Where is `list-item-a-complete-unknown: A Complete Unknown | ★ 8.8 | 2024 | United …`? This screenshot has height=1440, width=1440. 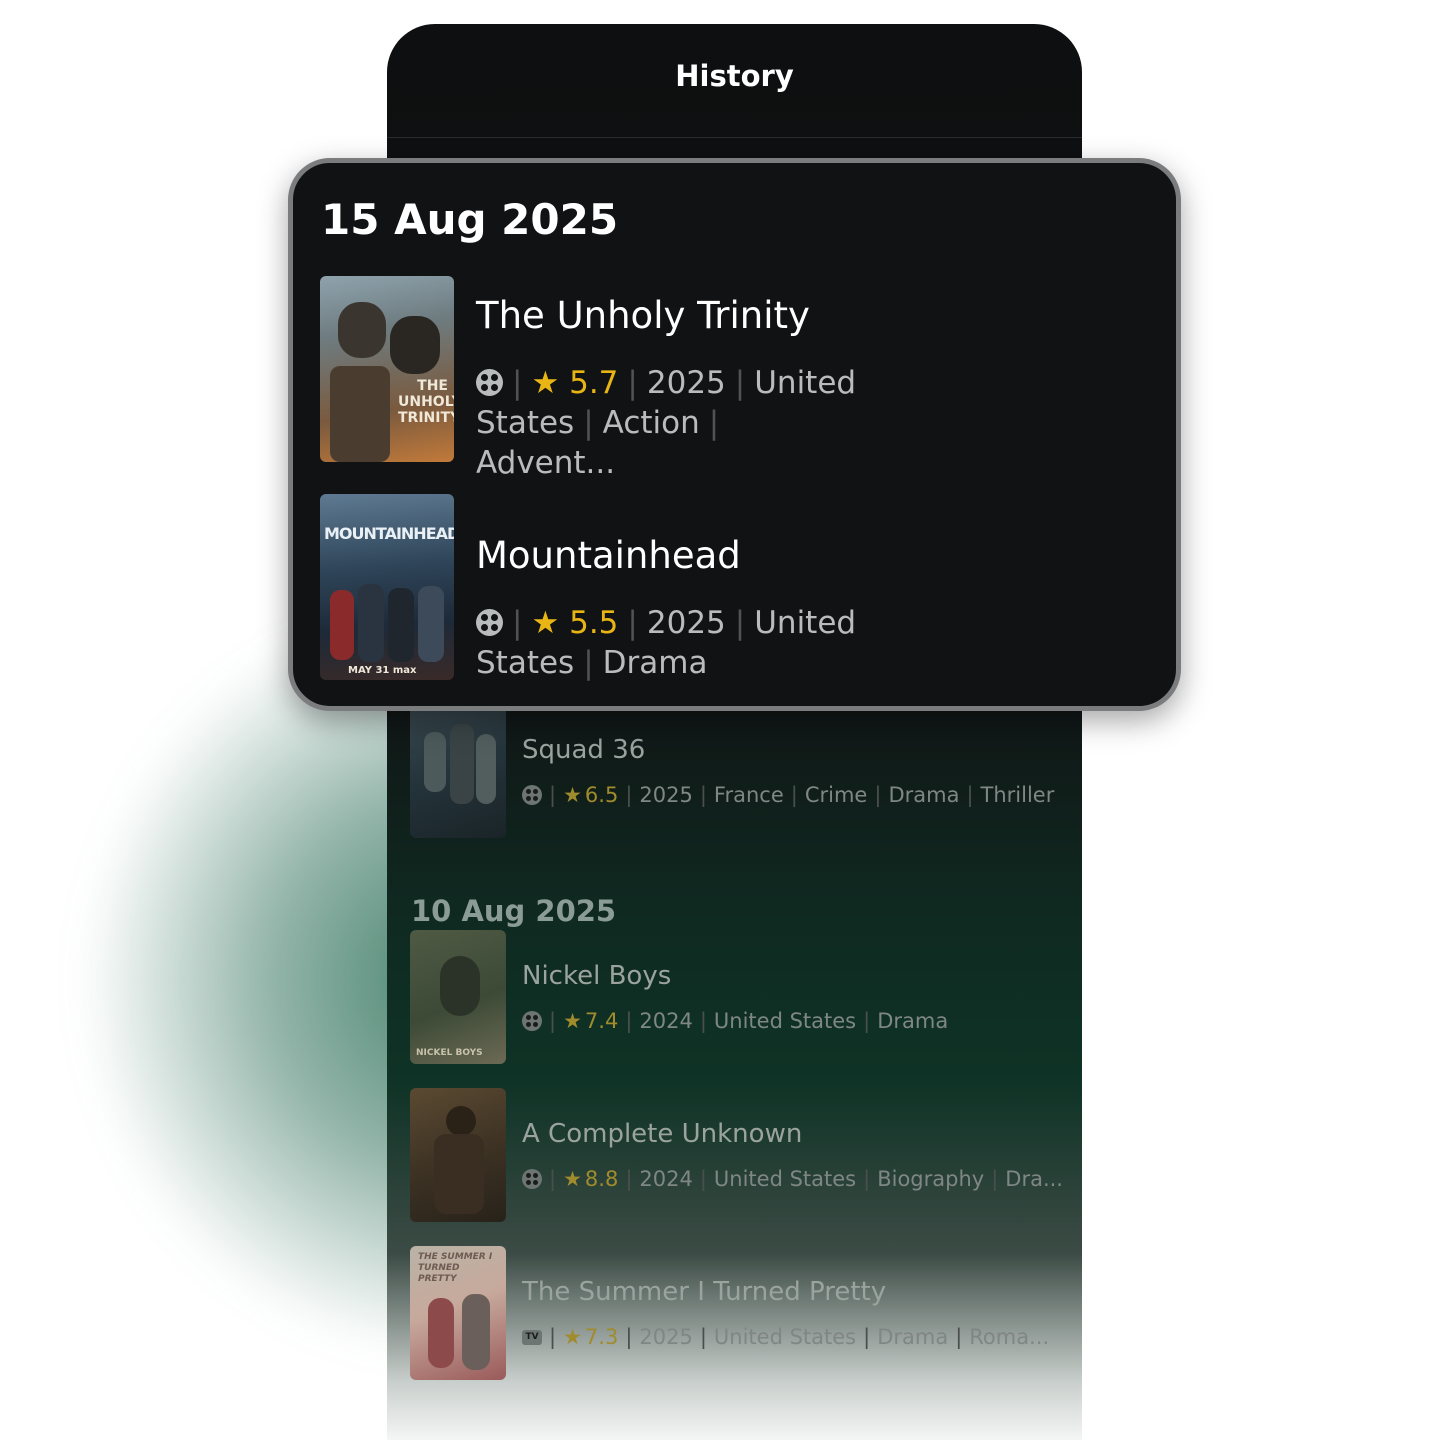
list-item-a-complete-unknown: A Complete Unknown | ★ 8.8 | 2024 | United … is located at coordinates (736, 1155).